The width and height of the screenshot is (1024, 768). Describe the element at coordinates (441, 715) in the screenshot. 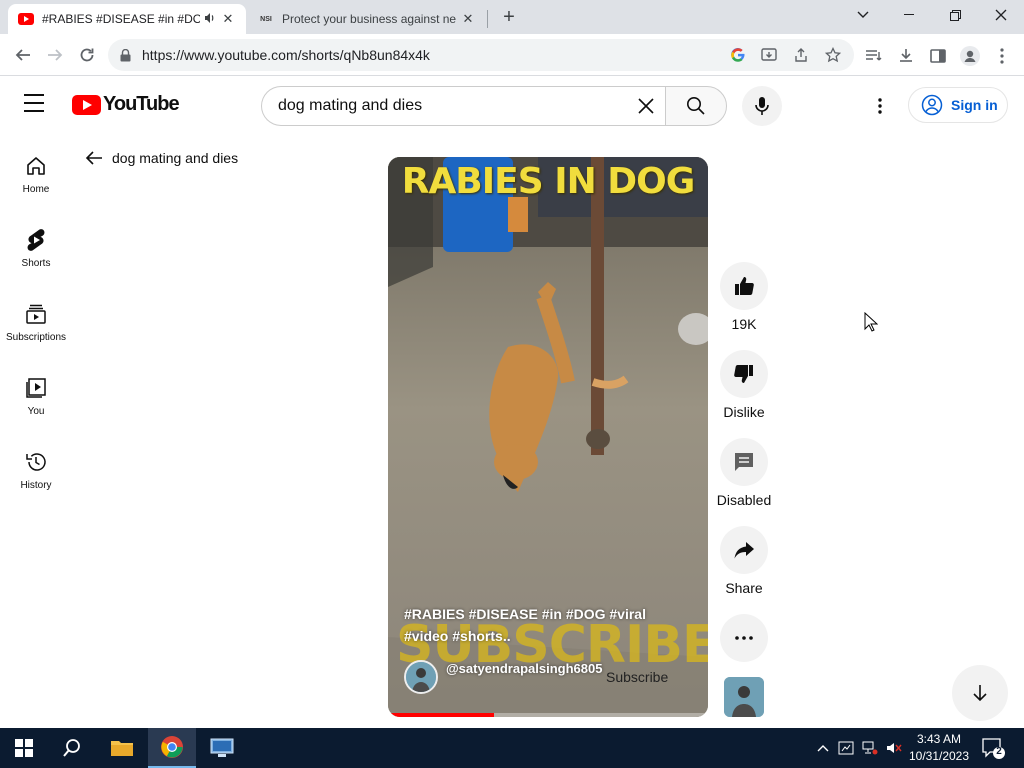

I see `video-progress-fill` at that location.